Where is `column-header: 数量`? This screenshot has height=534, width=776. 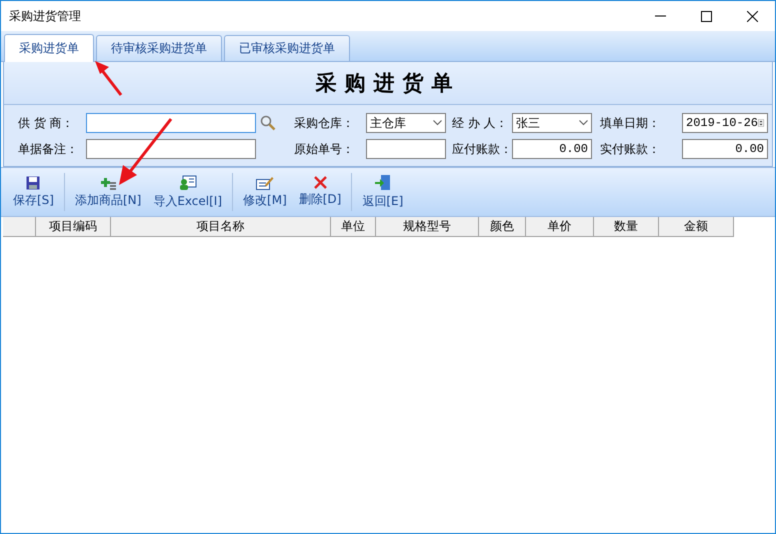 column-header: 数量 is located at coordinates (626, 227).